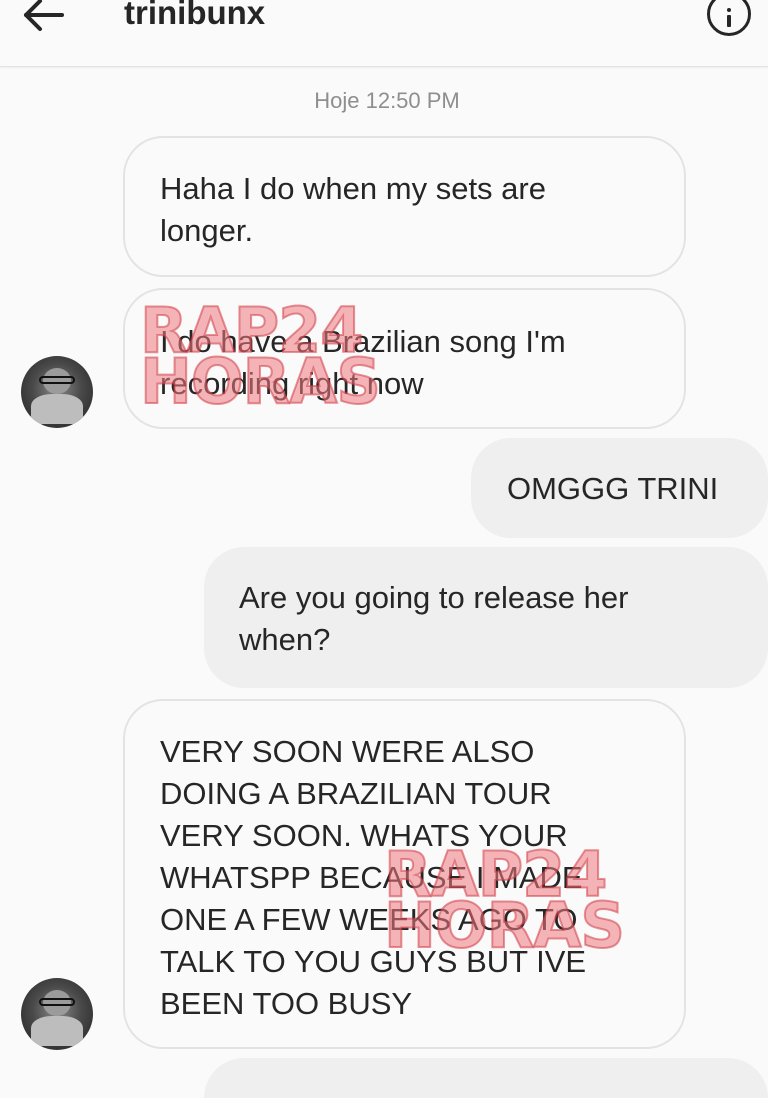  Describe the element at coordinates (364, 835) in the screenshot. I see `message-line: VERY SOON. WHATS YOUR` at that location.